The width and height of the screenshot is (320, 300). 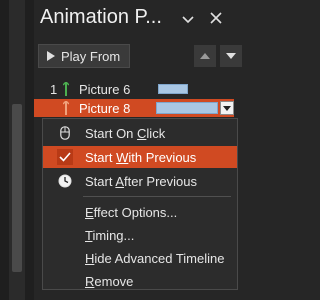 What do you see at coordinates (65, 133) in the screenshot?
I see `mouse-icon` at bounding box center [65, 133].